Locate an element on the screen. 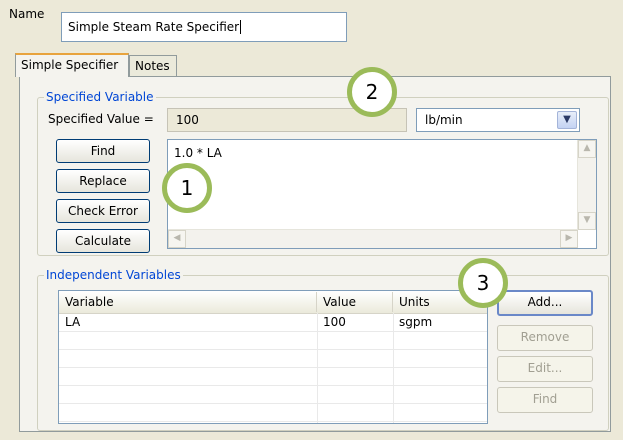  table-header: Variable Value Units is located at coordinates (273, 302).